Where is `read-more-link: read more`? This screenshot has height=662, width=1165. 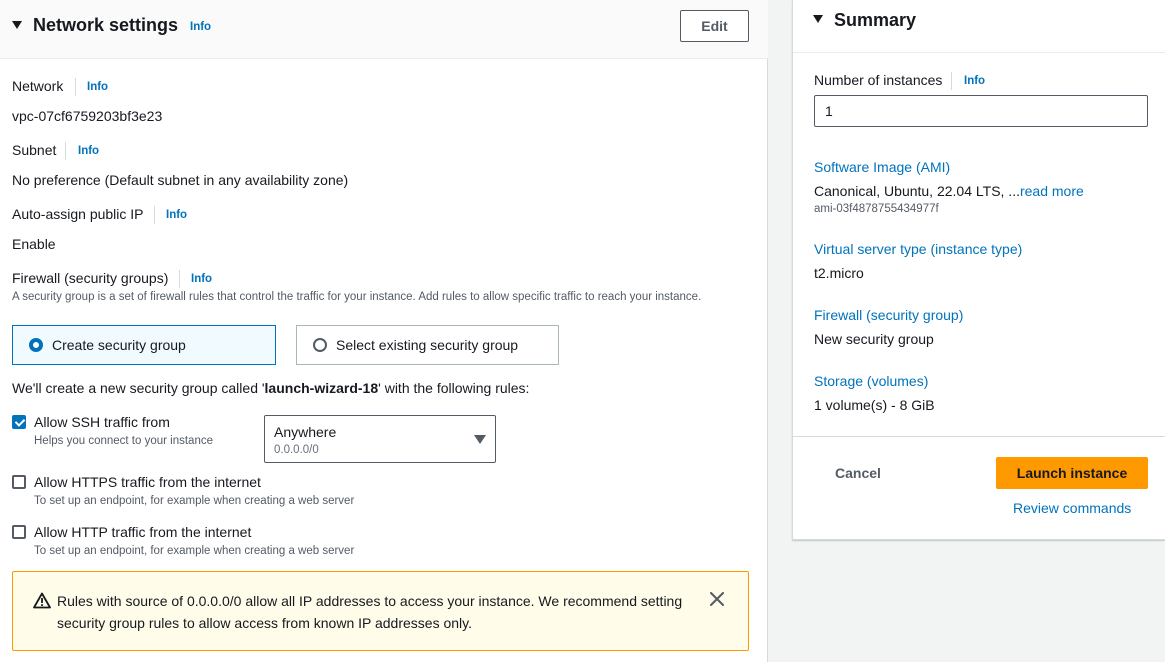 read-more-link: read more is located at coordinates (1052, 191).